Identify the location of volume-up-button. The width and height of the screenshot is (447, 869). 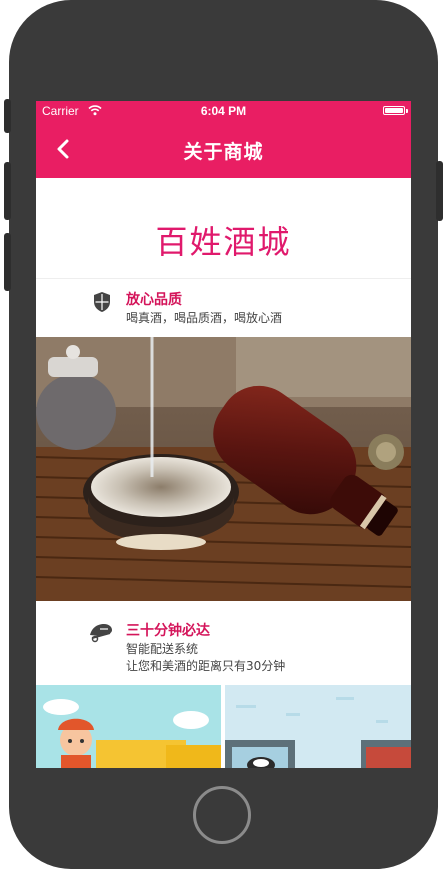
(7, 191).